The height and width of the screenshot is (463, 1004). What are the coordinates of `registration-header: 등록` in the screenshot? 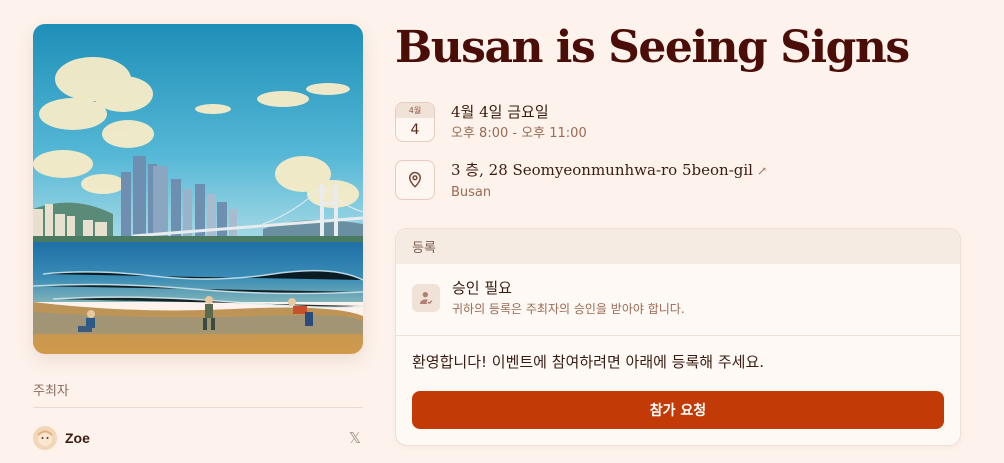 It's located at (678, 246).